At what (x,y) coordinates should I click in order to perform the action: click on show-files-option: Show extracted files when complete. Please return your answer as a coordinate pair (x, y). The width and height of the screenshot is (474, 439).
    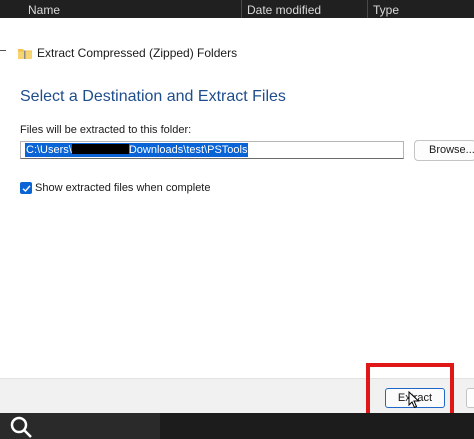
    Looking at the image, I should click on (115, 188).